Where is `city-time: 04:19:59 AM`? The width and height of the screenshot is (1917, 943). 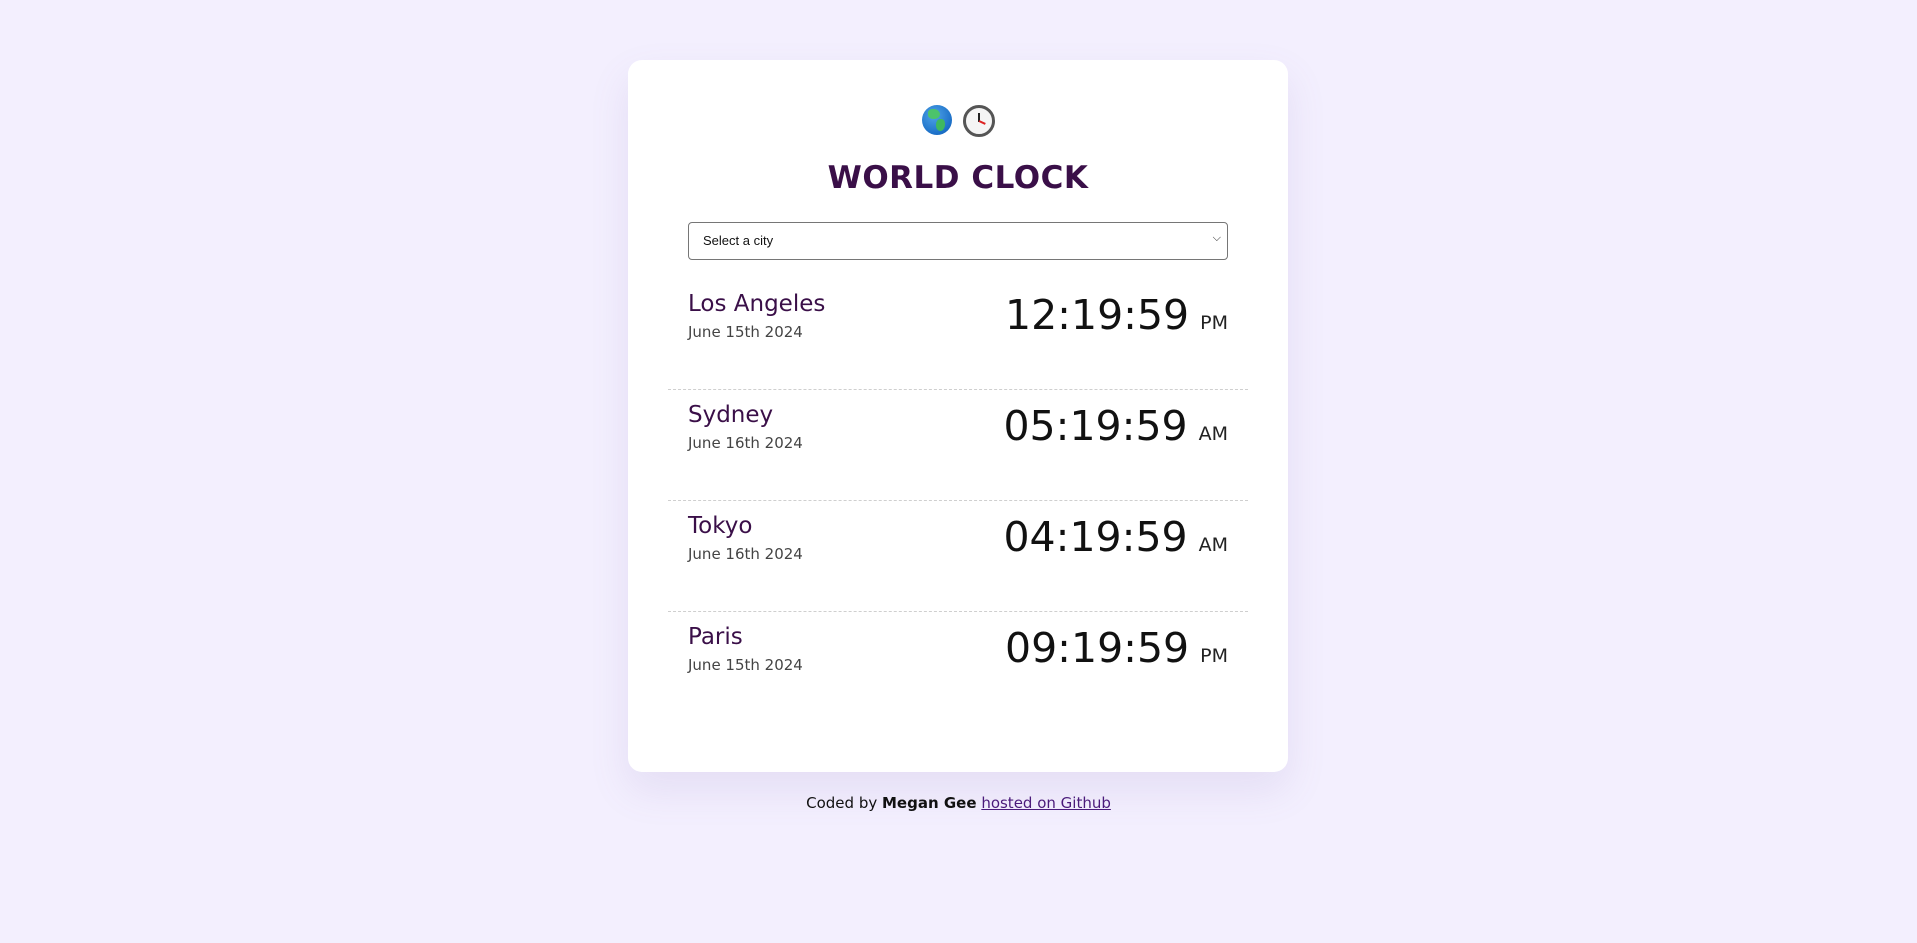 city-time: 04:19:59 AM is located at coordinates (1115, 537).